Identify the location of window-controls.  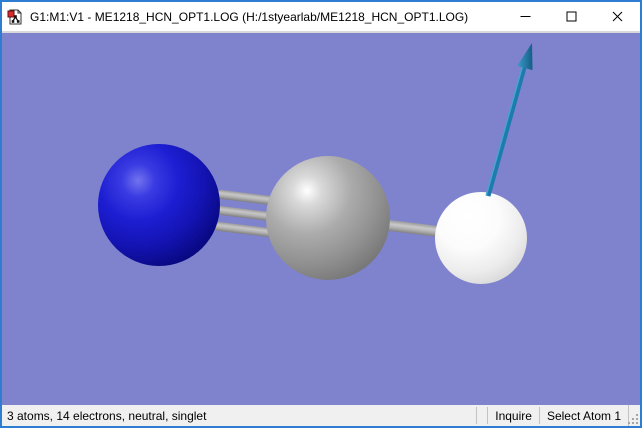
(571, 16).